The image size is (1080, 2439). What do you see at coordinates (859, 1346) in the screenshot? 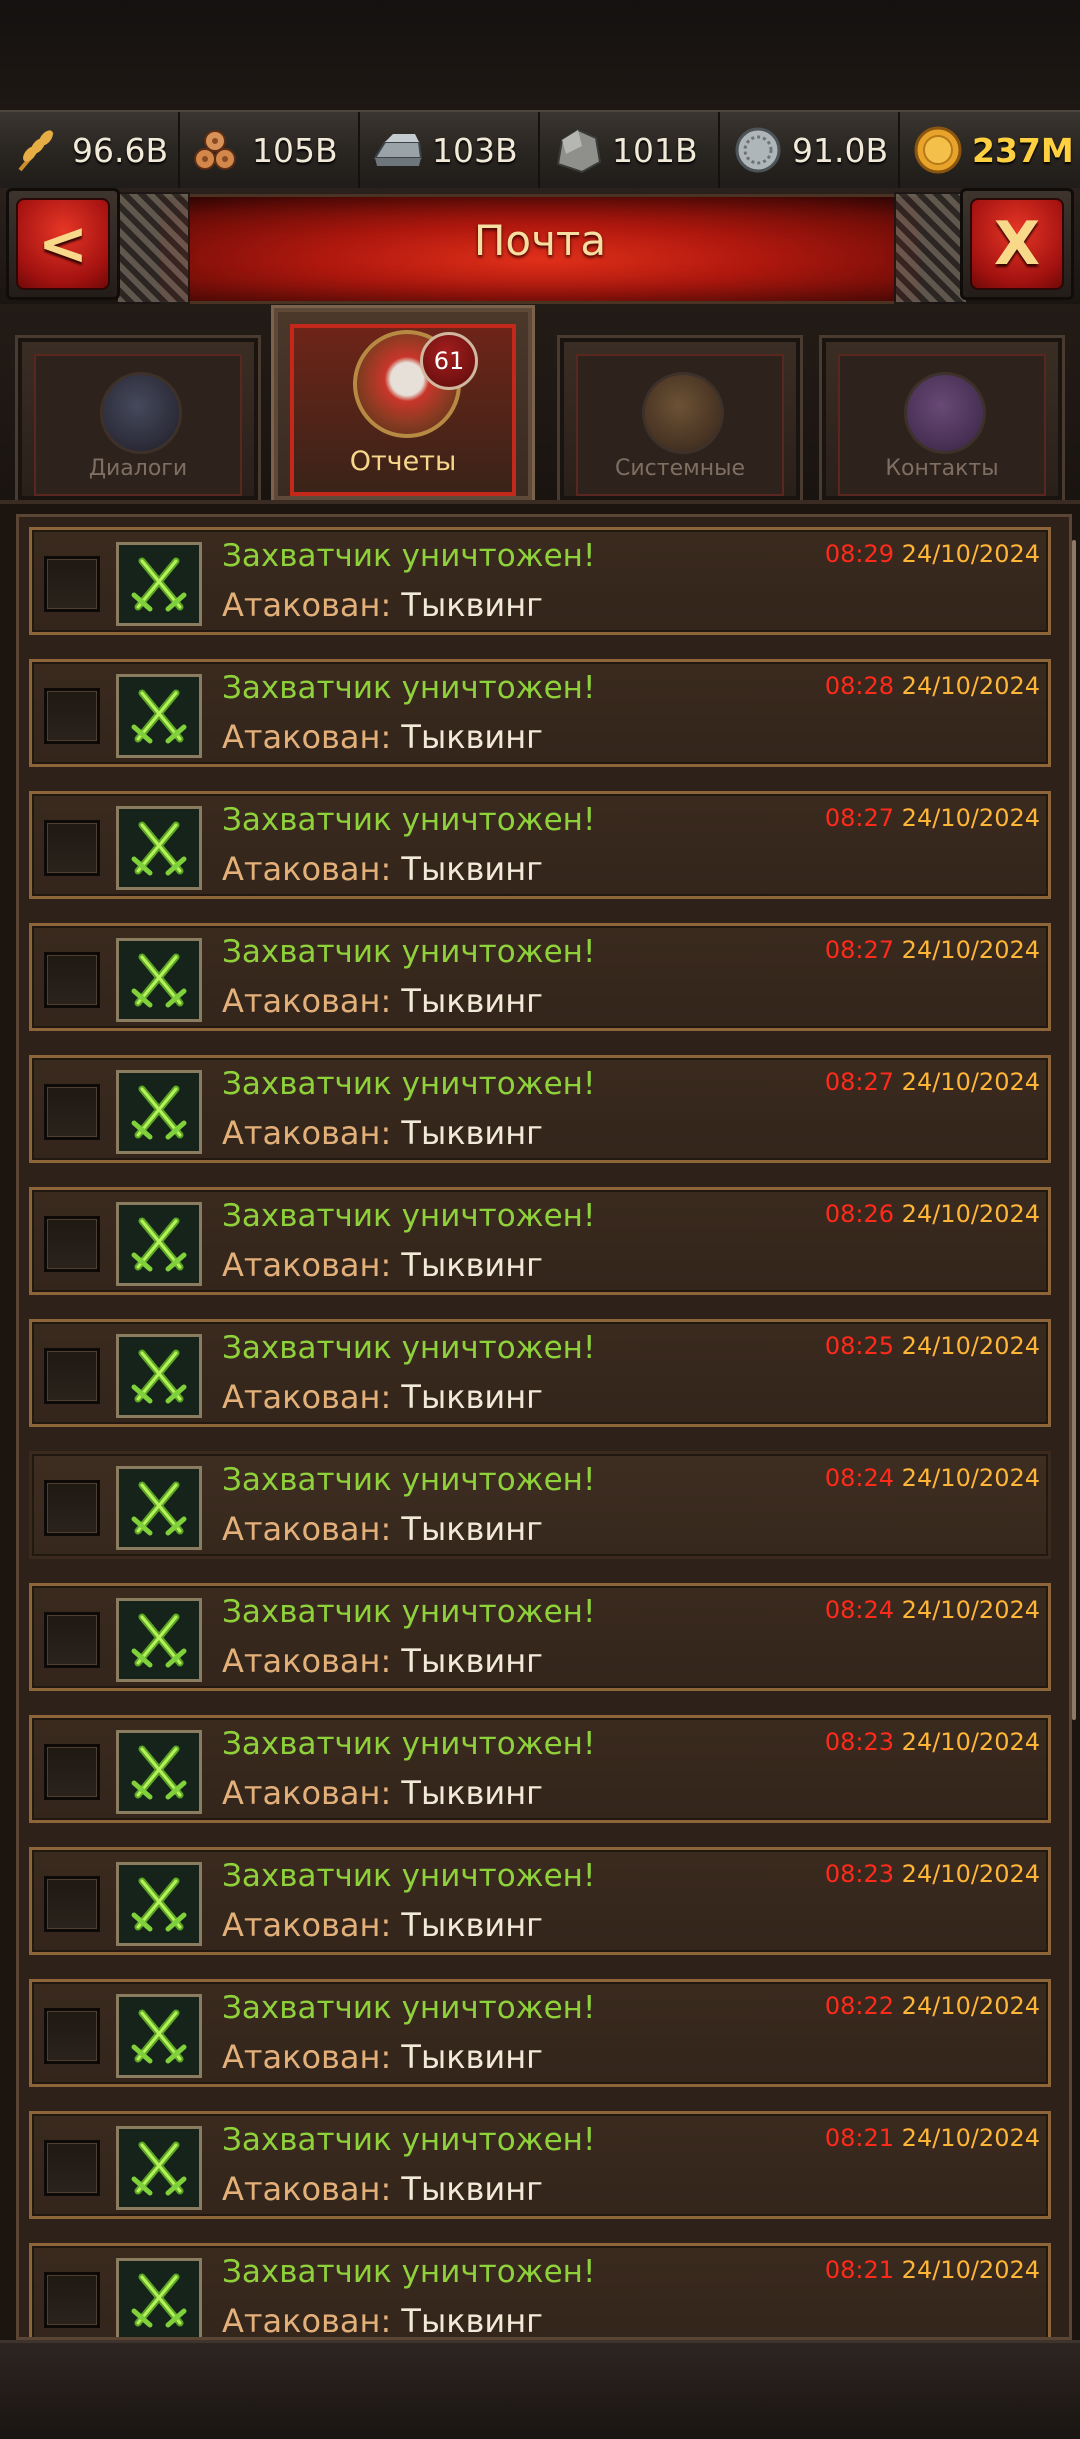
I see `report-time: 08:25` at bounding box center [859, 1346].